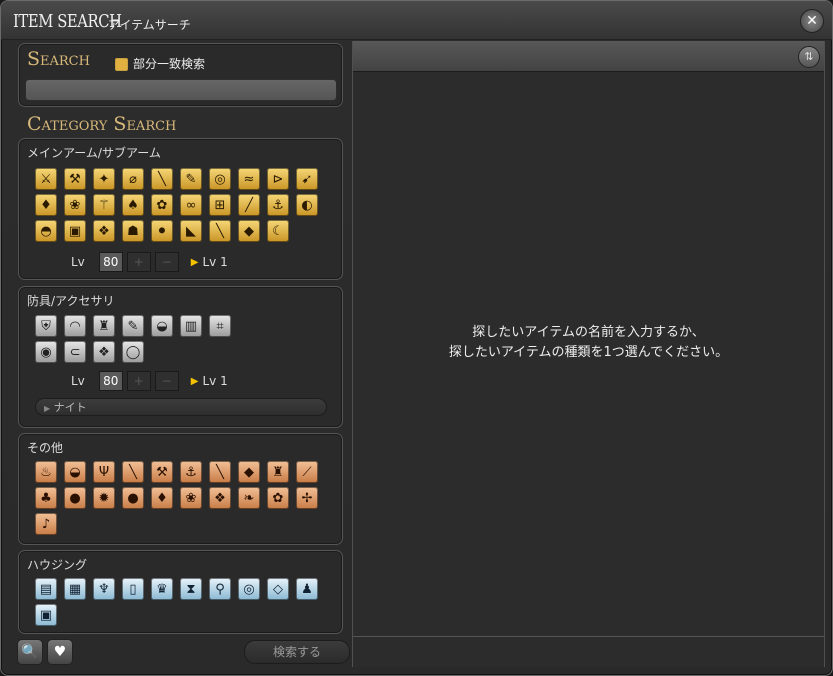 Image resolution: width=833 pixels, height=676 pixels. Describe the element at coordinates (307, 179) in the screenshot. I see `weapons-category-icon: ➹` at that location.